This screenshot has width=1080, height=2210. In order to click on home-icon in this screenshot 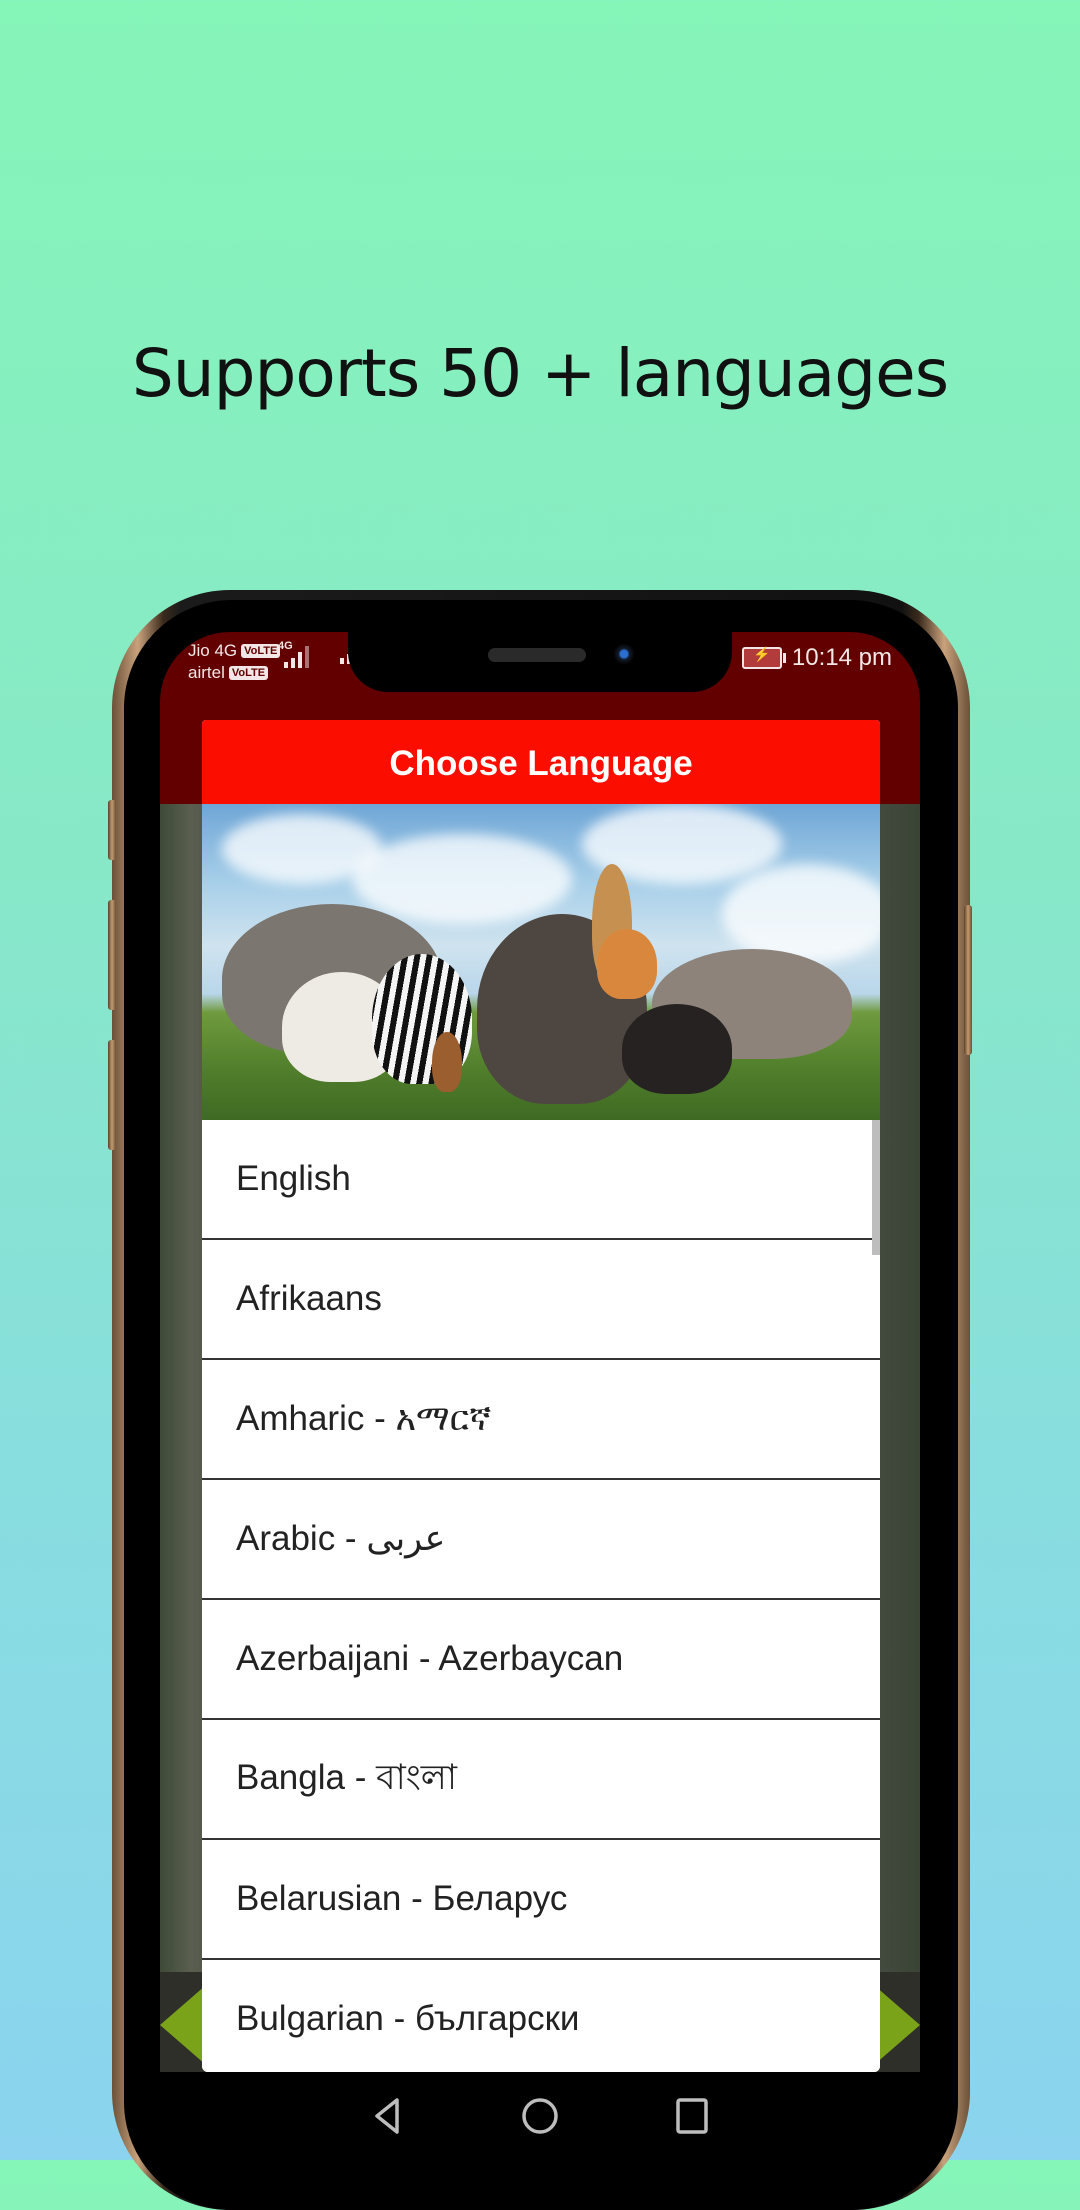, I will do `click(540, 2116)`.